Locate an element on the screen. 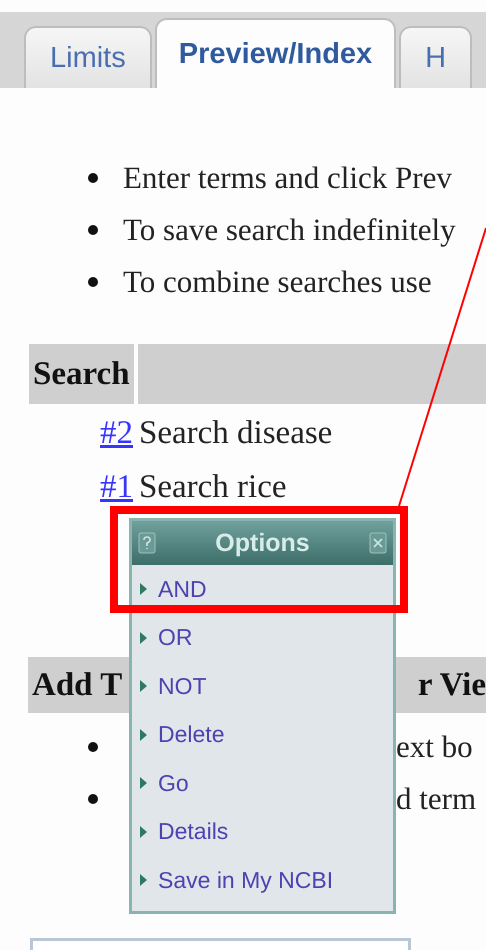 This screenshot has width=486, height=950. menu-item: Delete is located at coordinates (262, 734).